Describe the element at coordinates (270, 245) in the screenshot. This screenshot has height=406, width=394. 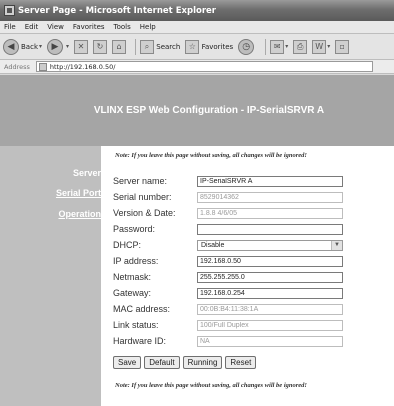
I see `dhcp-select: Disable ▼` at that location.